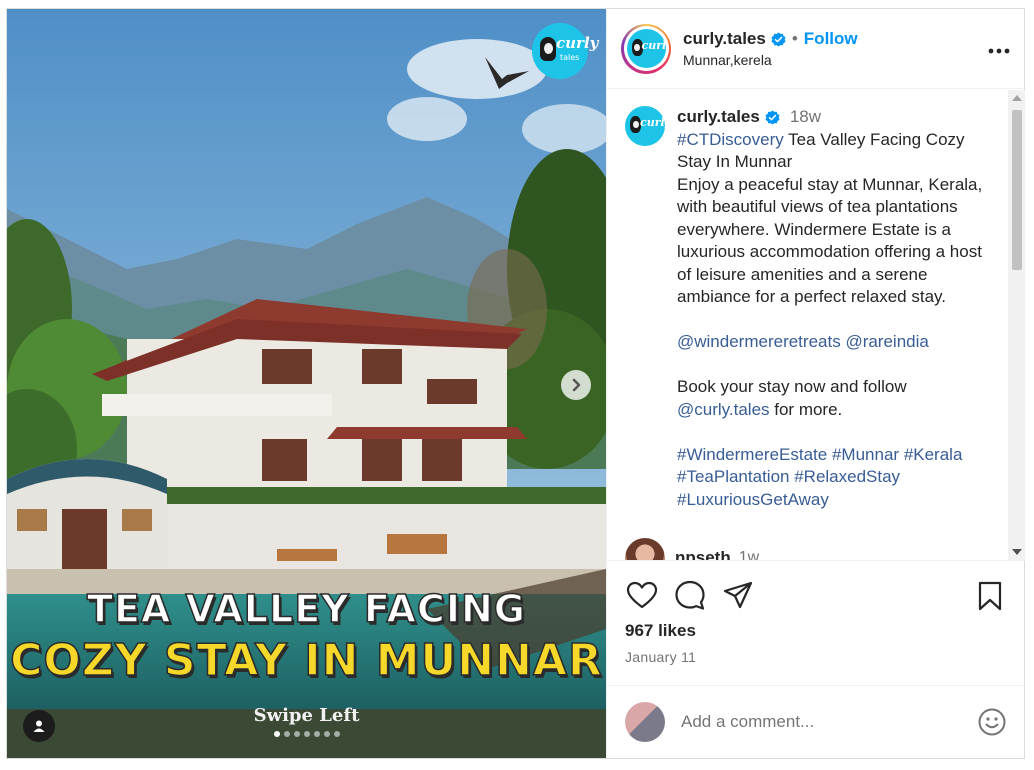 The image size is (1034, 770). Describe the element at coordinates (660, 657) in the screenshot. I see `post-date: January 11` at that location.